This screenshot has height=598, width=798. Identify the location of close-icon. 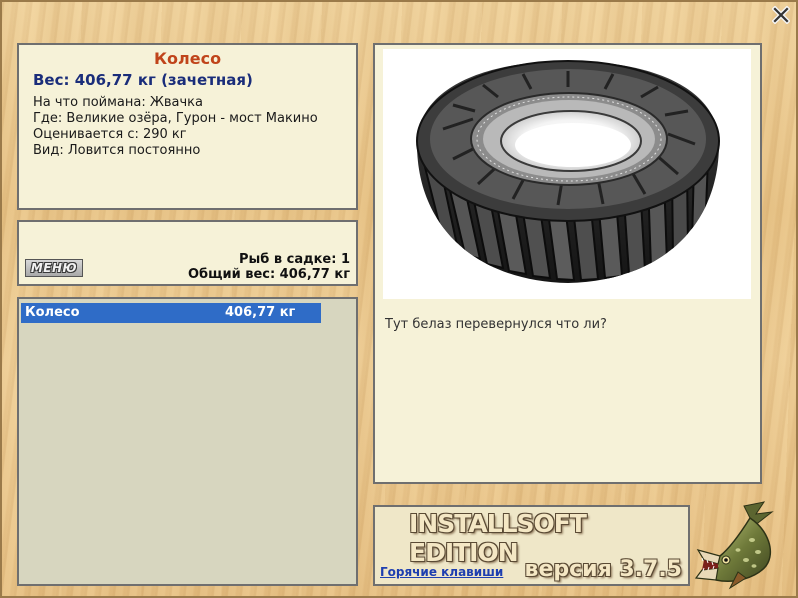
(781, 15).